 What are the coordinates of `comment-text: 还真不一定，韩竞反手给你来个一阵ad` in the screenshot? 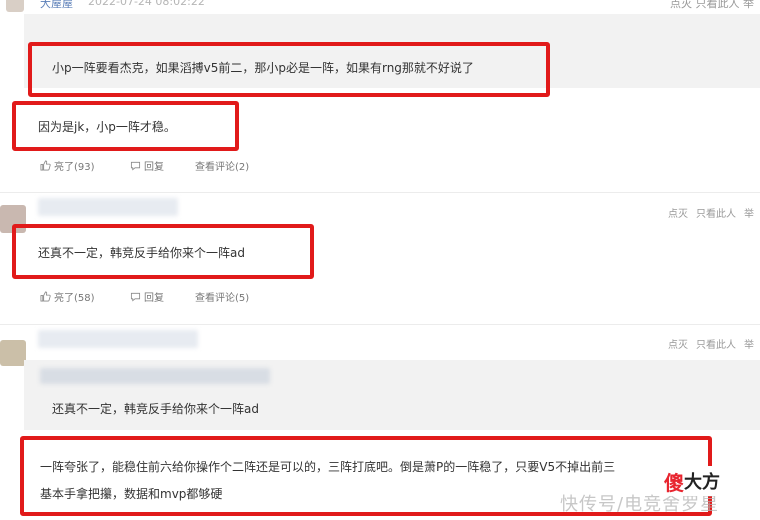 It's located at (141, 253).